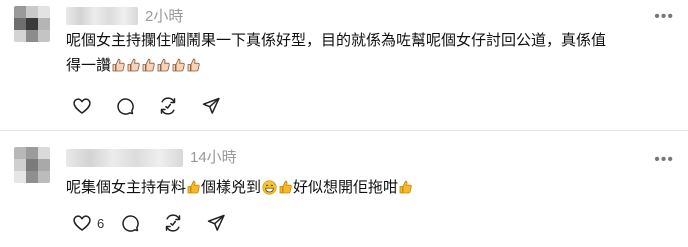 The height and width of the screenshot is (247, 688). I want to click on like-button: 6, so click(88, 223).